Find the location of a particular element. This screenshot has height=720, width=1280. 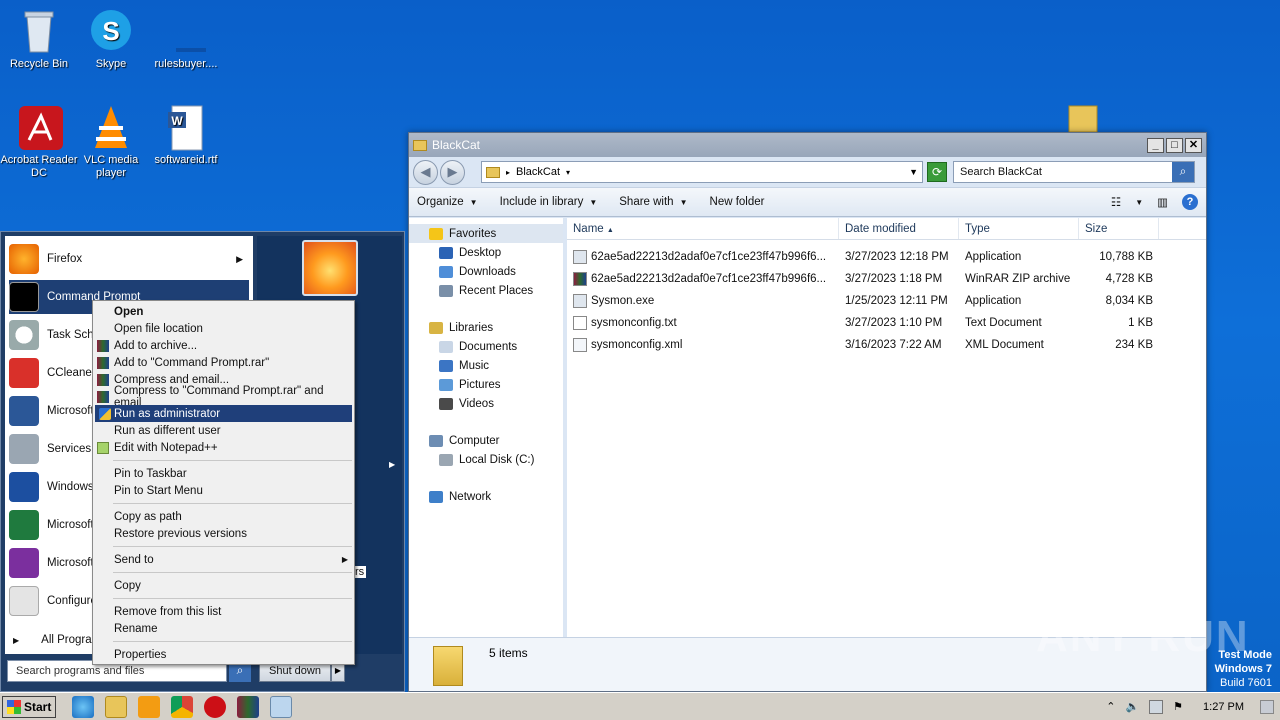

notepad-icon is located at coordinates (281, 706).